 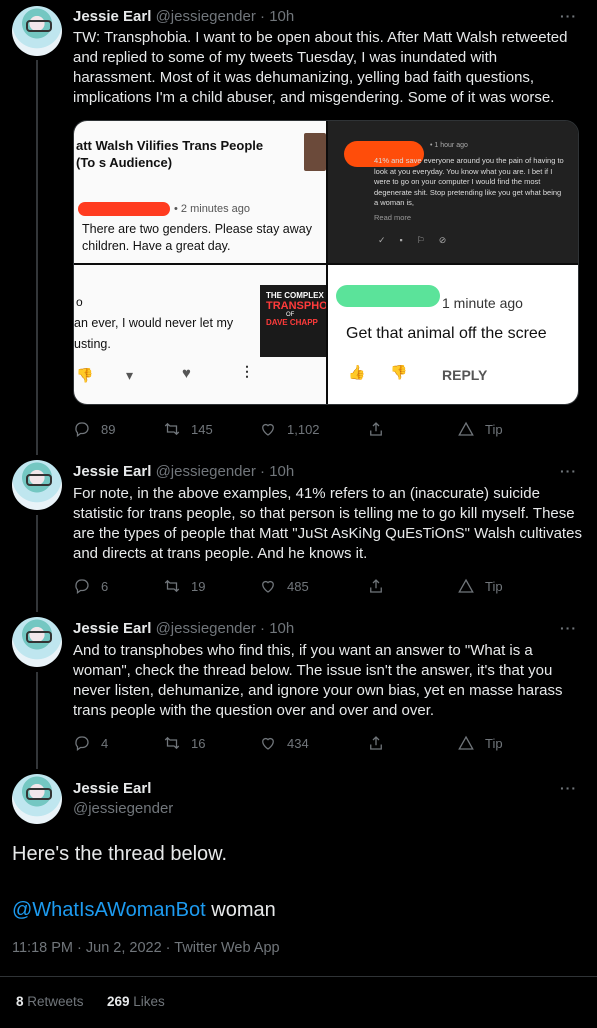 What do you see at coordinates (464, 375) in the screenshot?
I see `reply-button: REPLY` at bounding box center [464, 375].